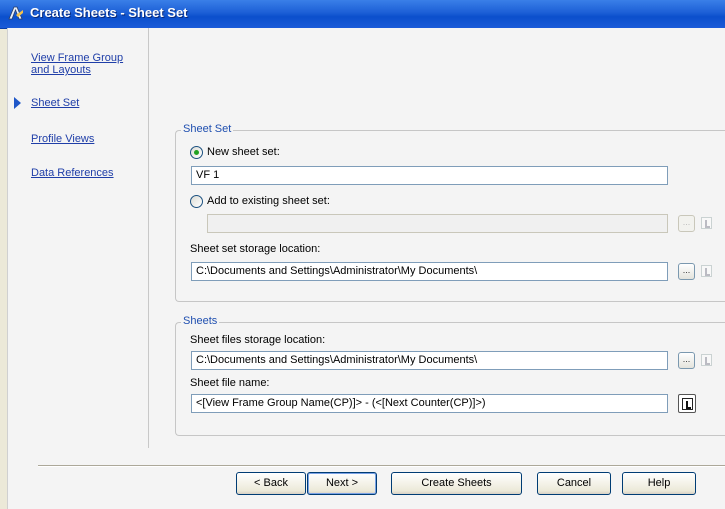  Describe the element at coordinates (342, 483) in the screenshot. I see `next-button: Next >` at that location.